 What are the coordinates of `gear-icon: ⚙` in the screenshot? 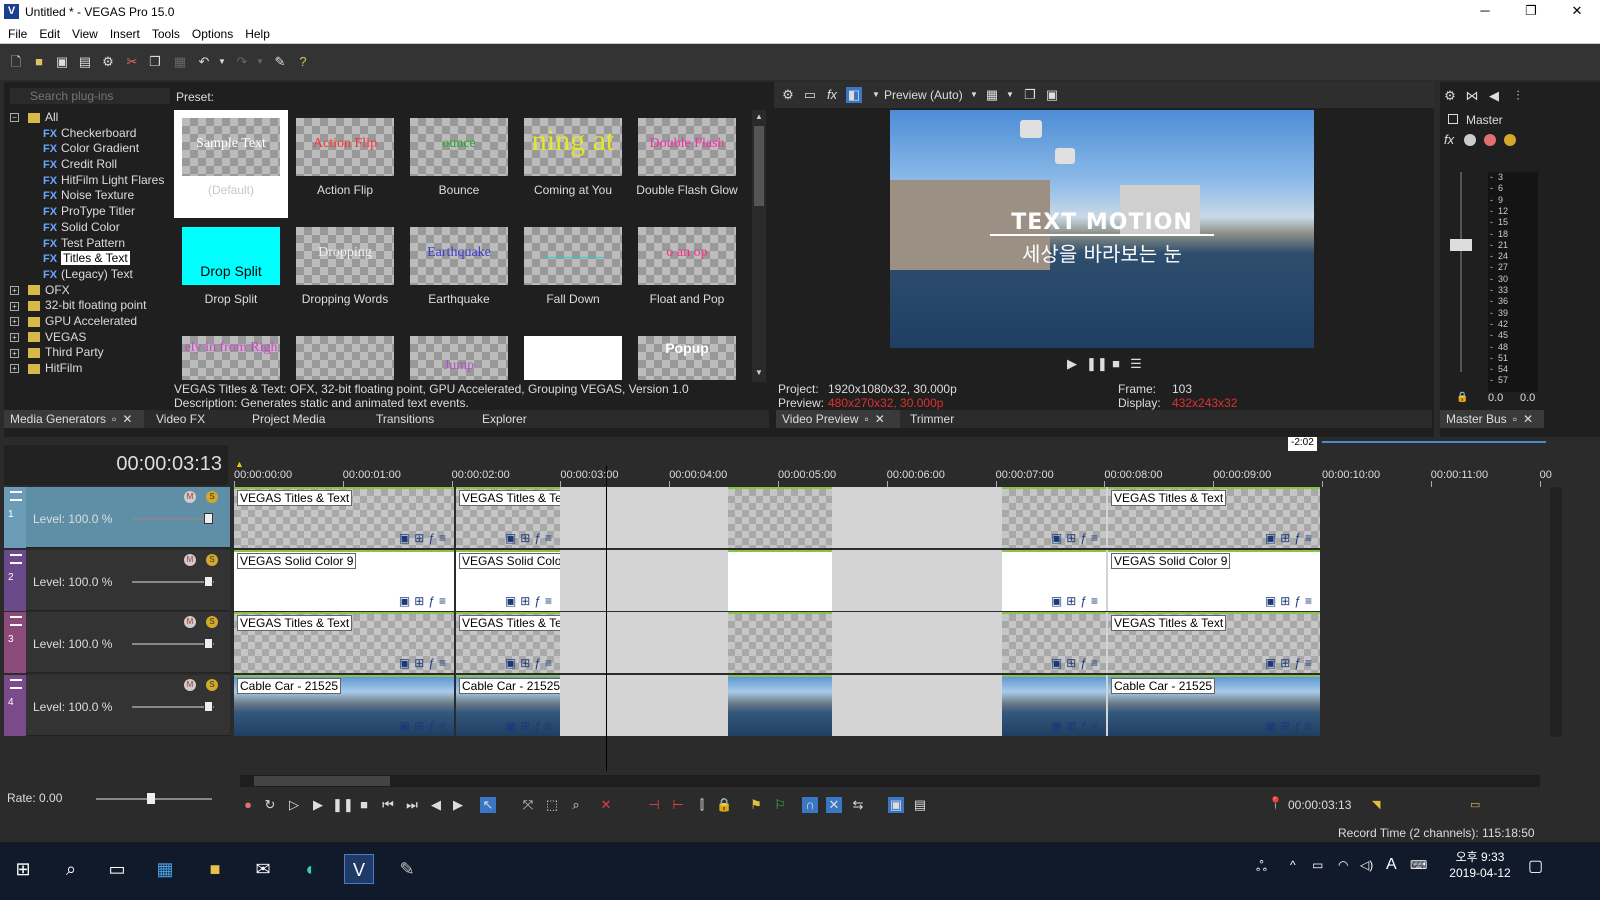 It's located at (788, 95).